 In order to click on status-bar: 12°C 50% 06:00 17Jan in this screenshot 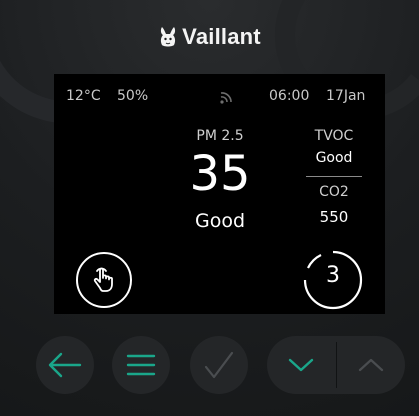, I will do `click(219, 98)`.